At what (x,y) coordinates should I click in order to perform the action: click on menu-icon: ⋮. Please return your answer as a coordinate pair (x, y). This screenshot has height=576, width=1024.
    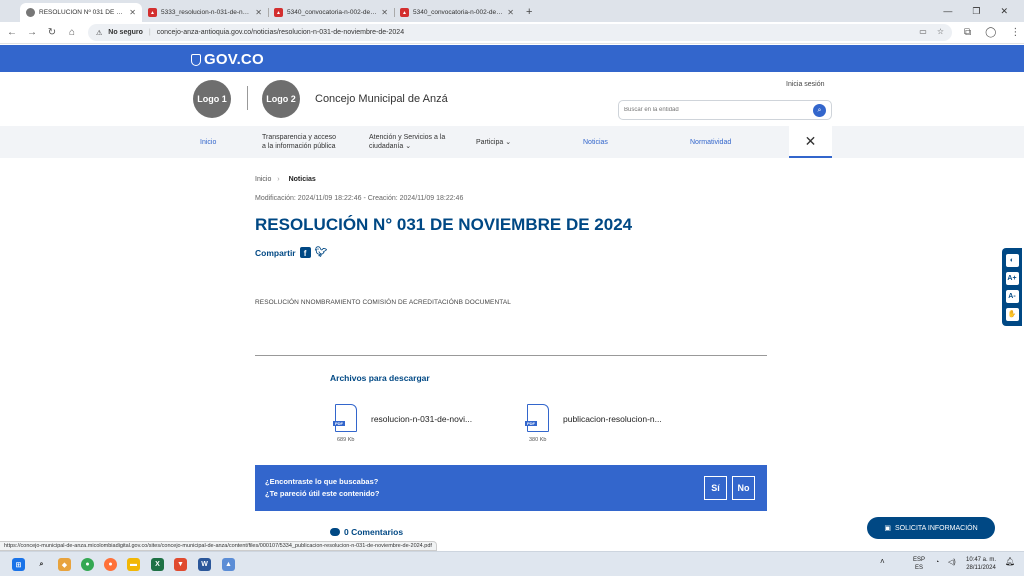
    Looking at the image, I should click on (1015, 32).